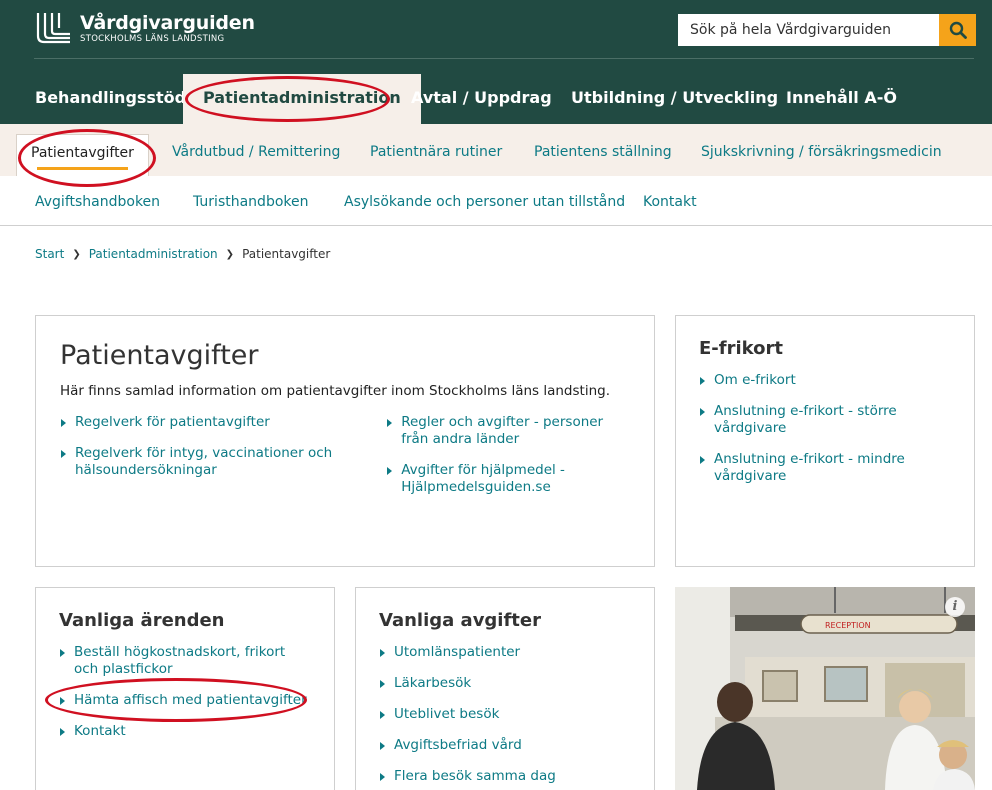  What do you see at coordinates (505, 683) in the screenshot?
I see `link-lakarbesok: Läkarbesök` at bounding box center [505, 683].